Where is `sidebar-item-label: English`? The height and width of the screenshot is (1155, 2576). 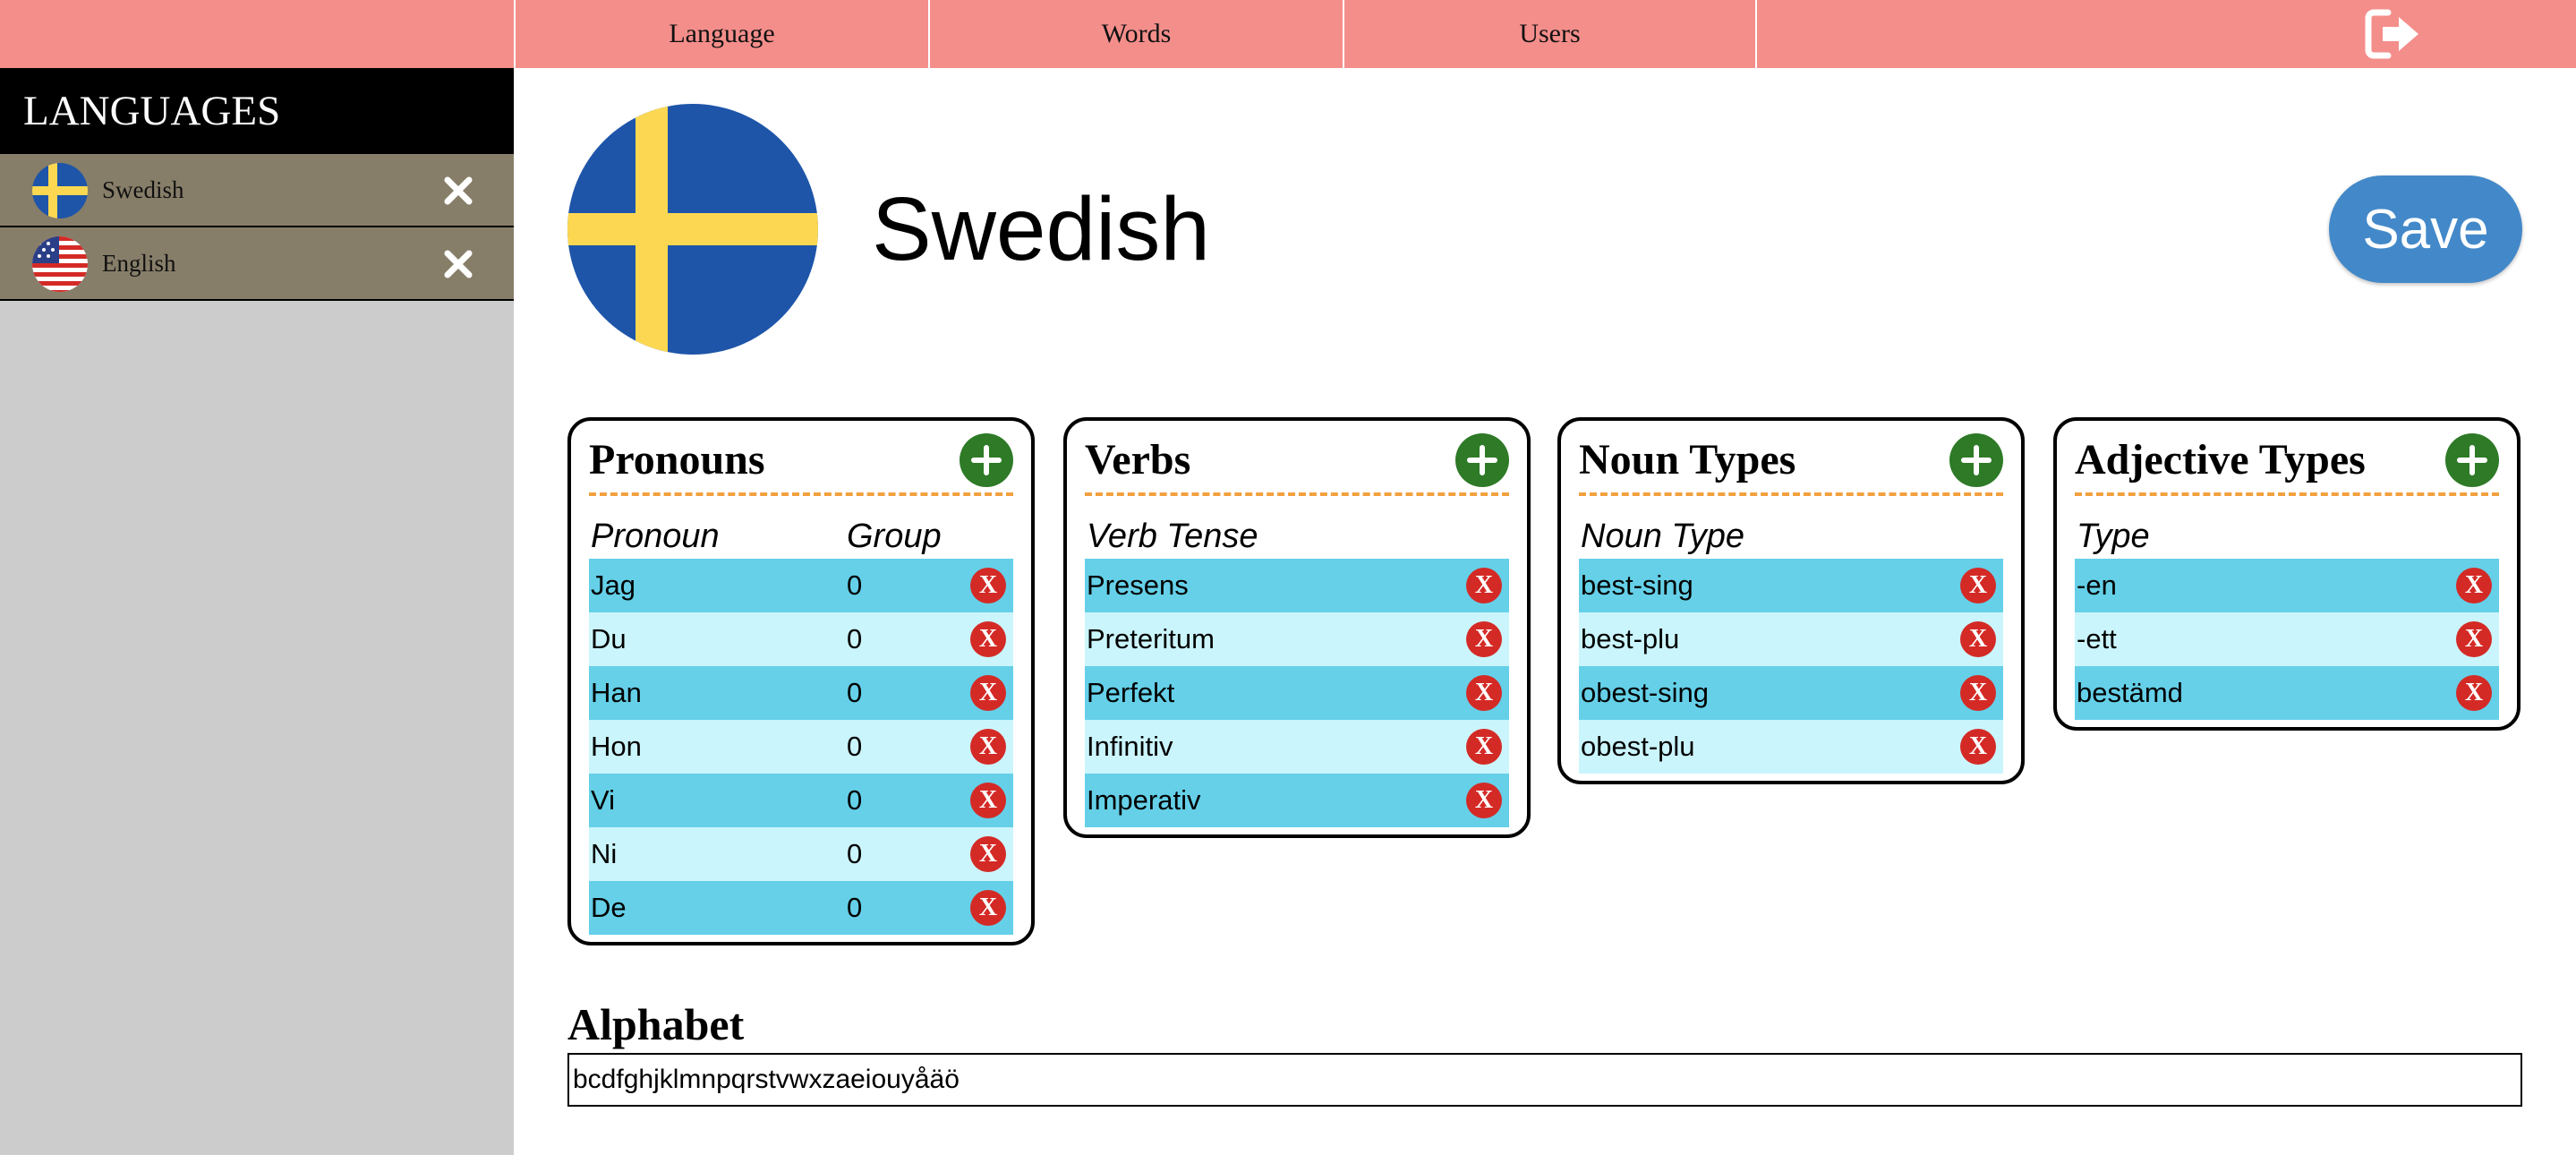
sidebar-item-label: English is located at coordinates (139, 263).